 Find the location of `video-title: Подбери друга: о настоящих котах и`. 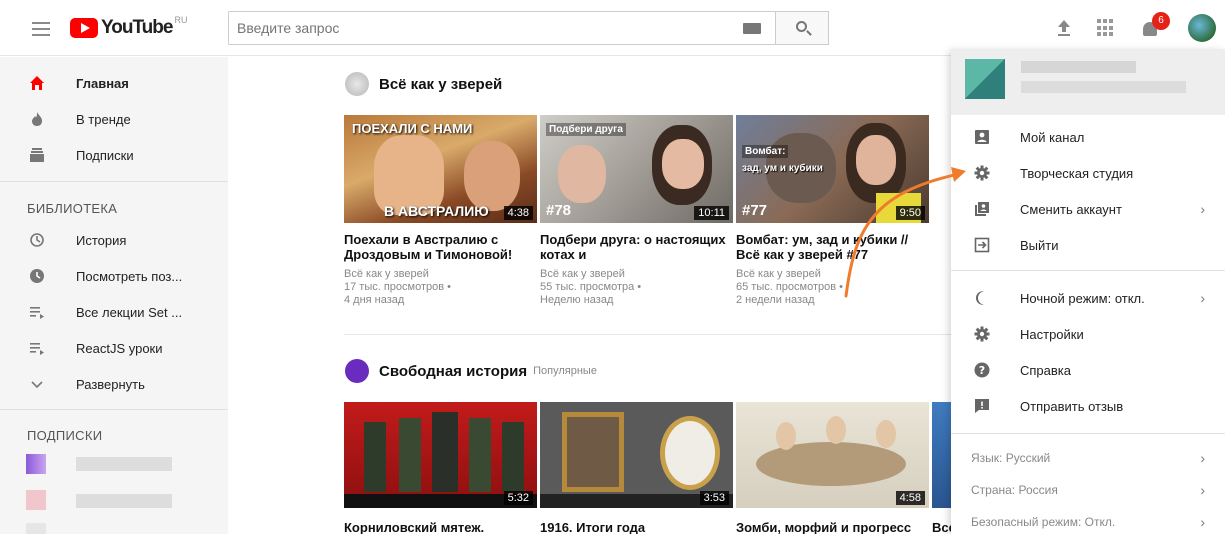

video-title: Подбери друга: о настоящих котах и is located at coordinates (635, 247).